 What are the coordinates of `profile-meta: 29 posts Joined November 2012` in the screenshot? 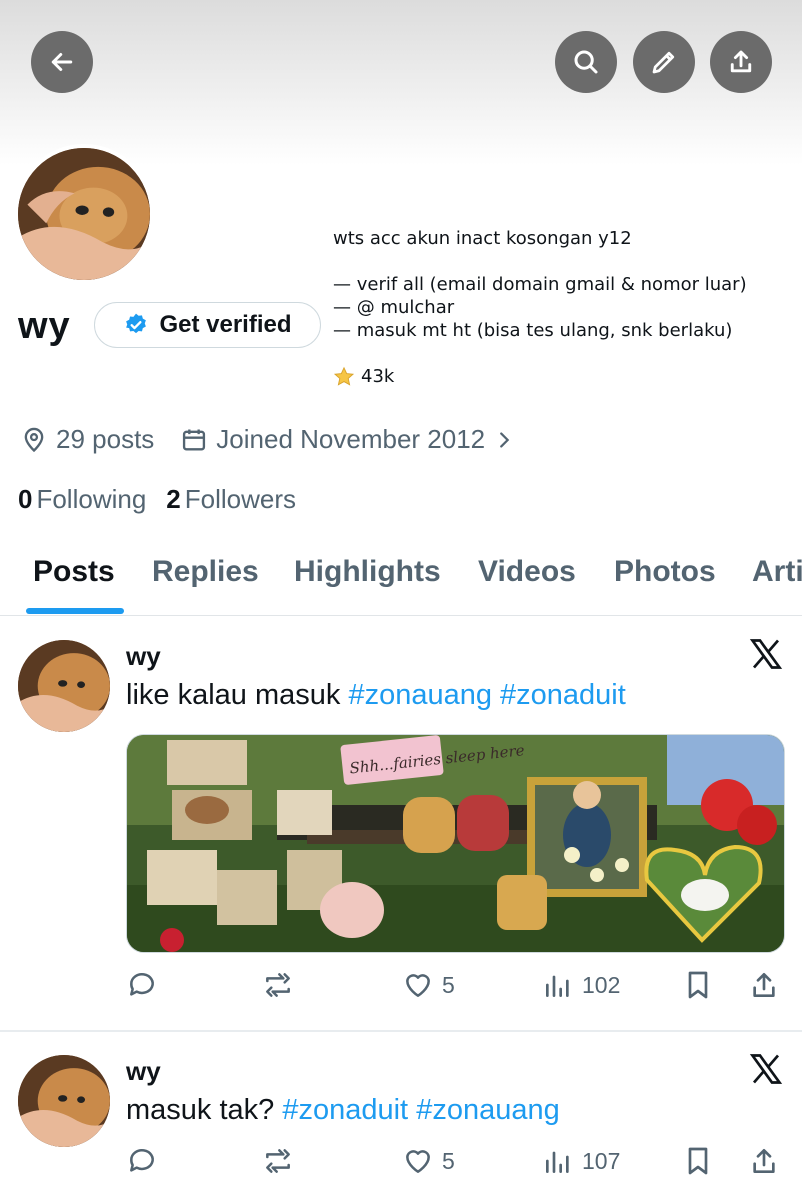 It's located at (280, 439).